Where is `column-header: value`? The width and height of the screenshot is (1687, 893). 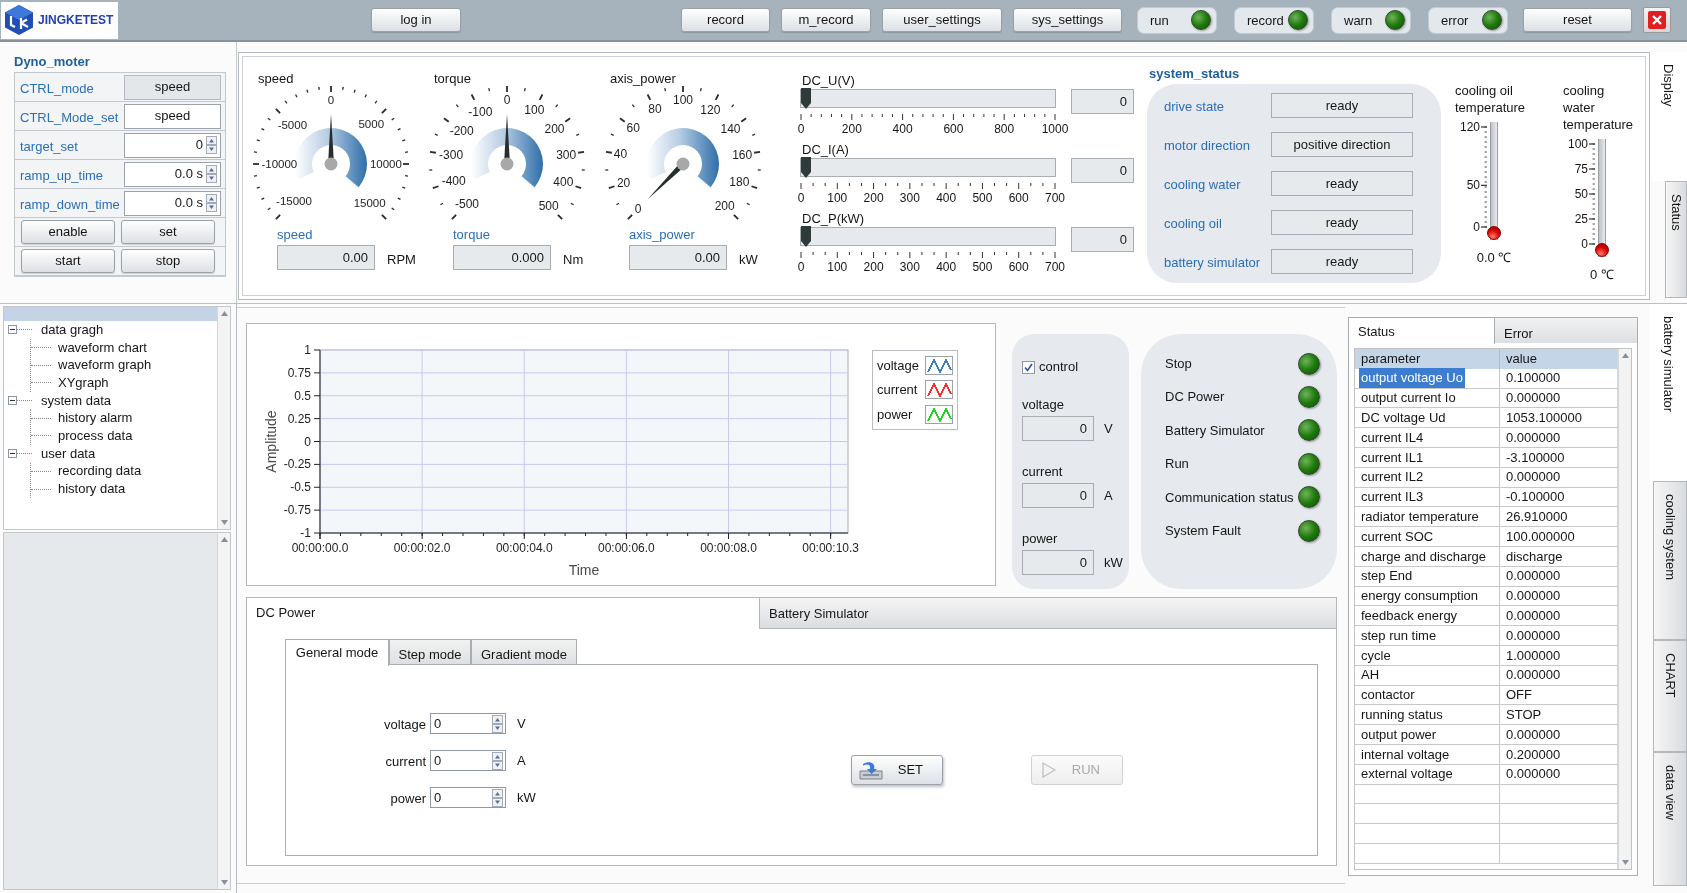
column-header: value is located at coordinates (1558, 359).